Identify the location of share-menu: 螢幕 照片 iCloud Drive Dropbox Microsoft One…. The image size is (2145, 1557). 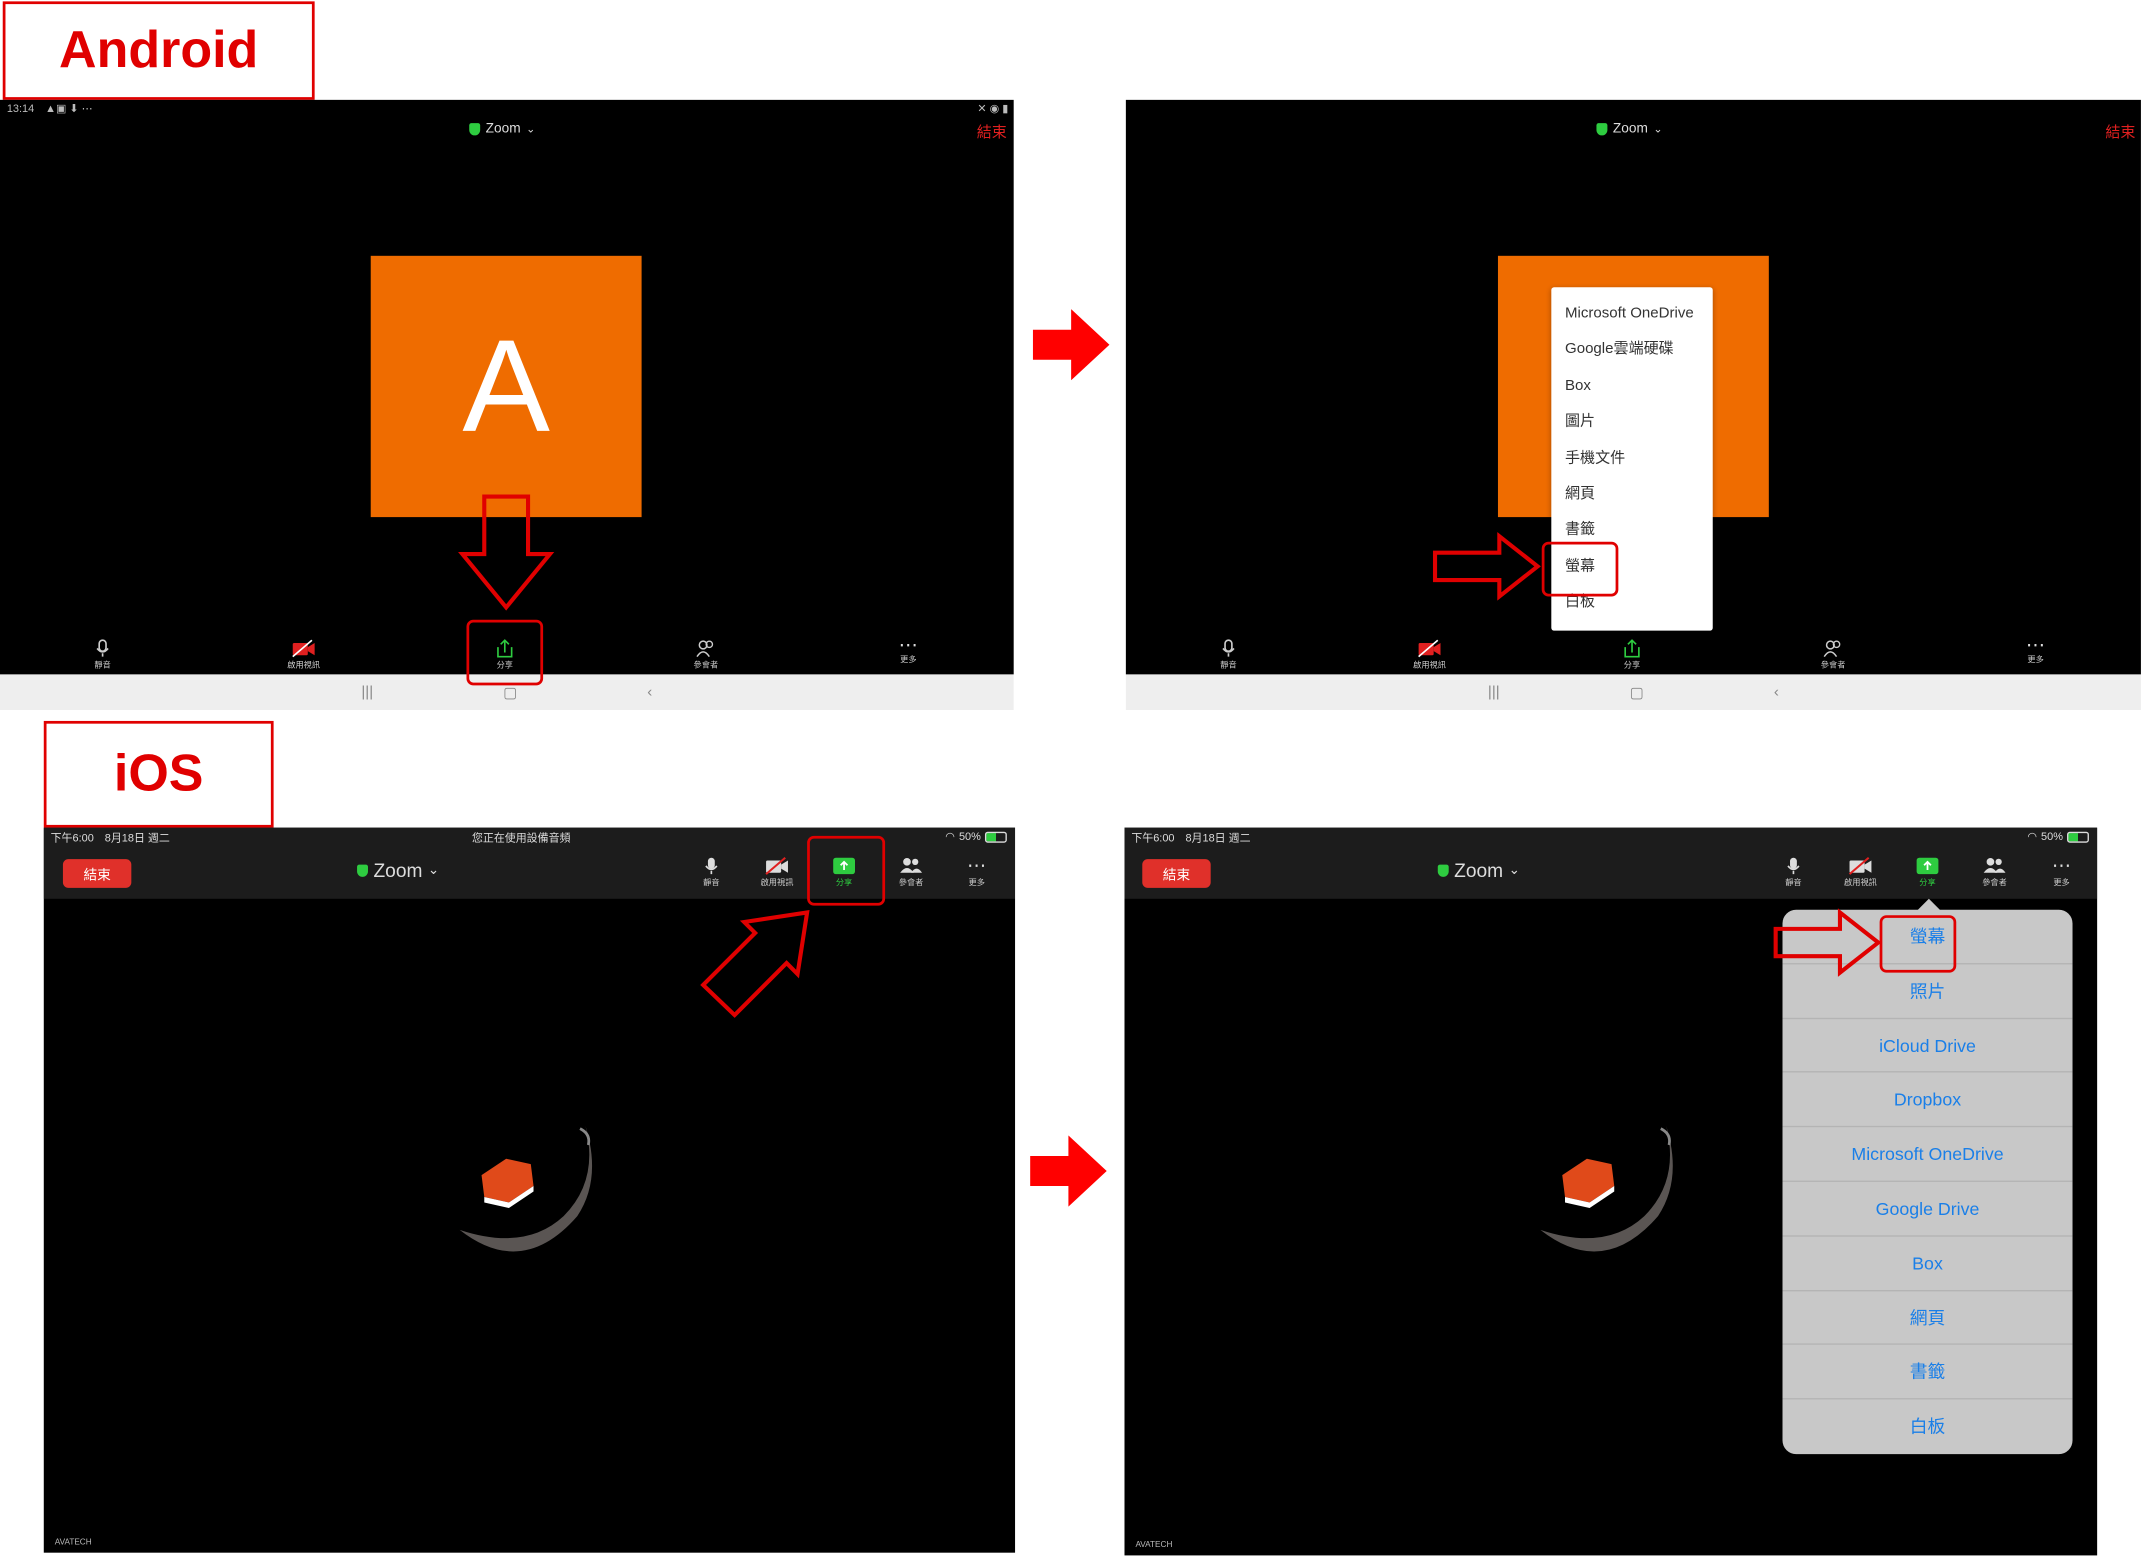
(1927, 1182).